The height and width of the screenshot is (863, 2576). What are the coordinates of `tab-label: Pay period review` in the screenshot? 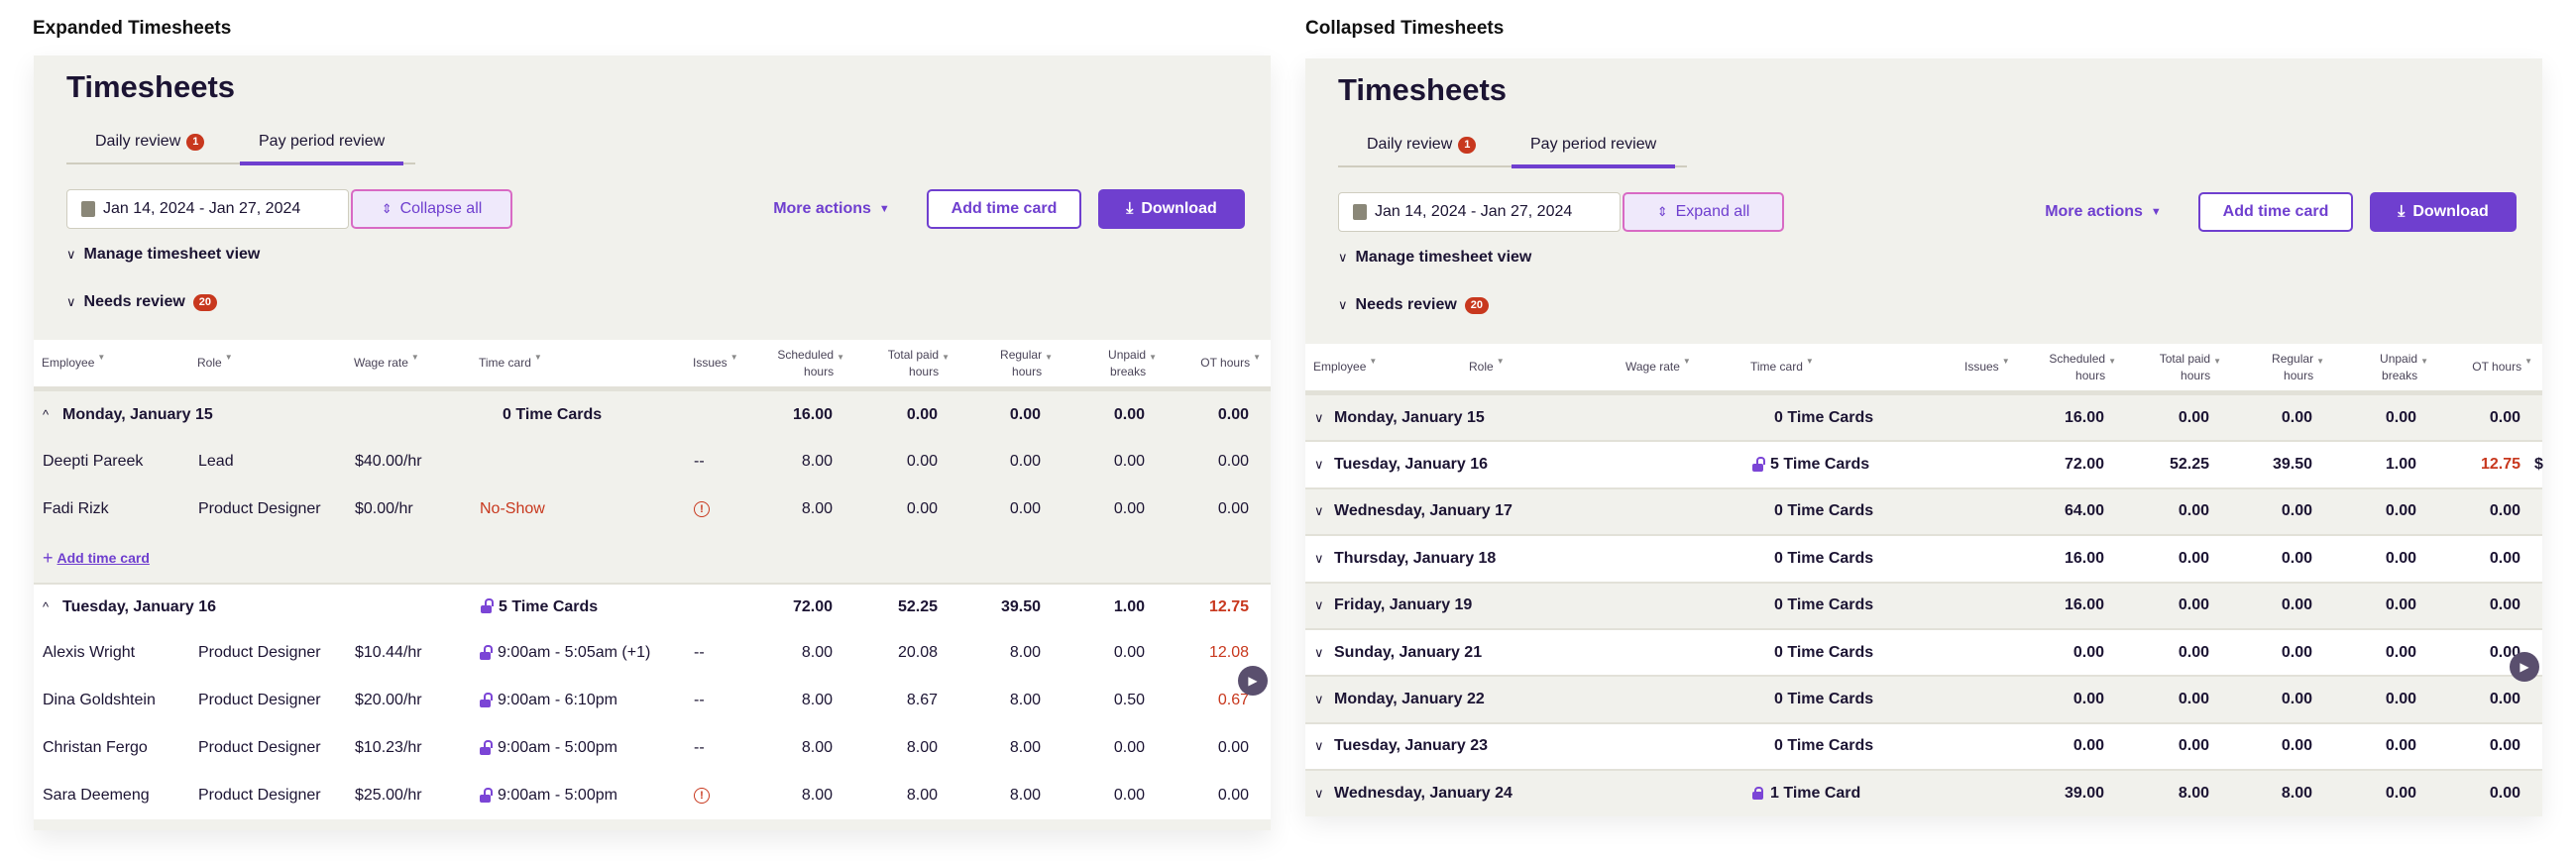 It's located at (322, 141).